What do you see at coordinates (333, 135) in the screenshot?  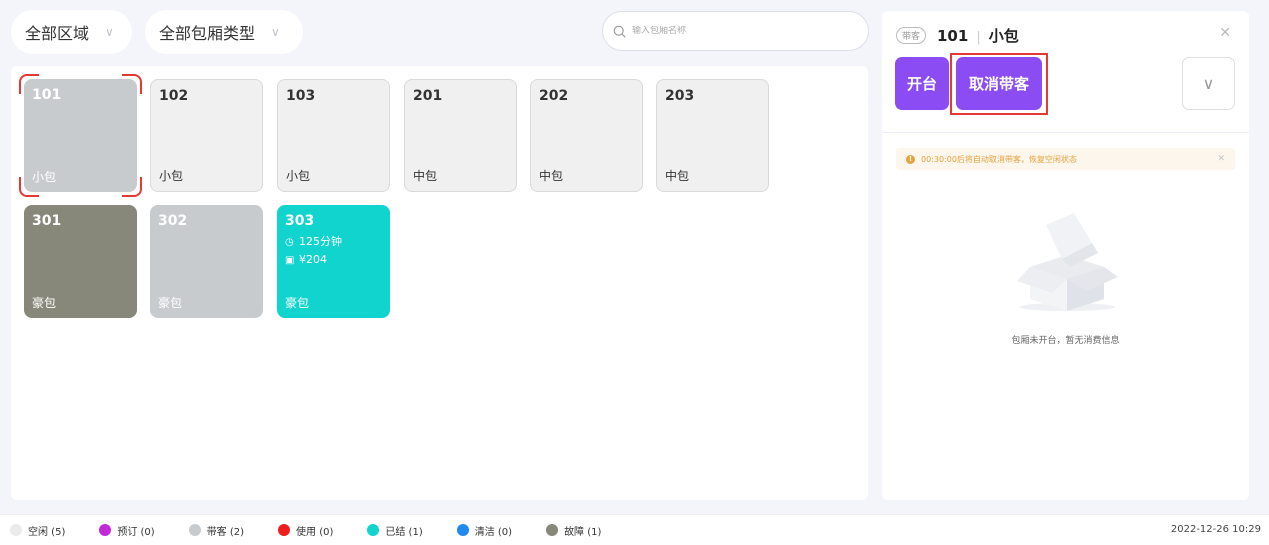 I see `room-card-103: 103 小包` at bounding box center [333, 135].